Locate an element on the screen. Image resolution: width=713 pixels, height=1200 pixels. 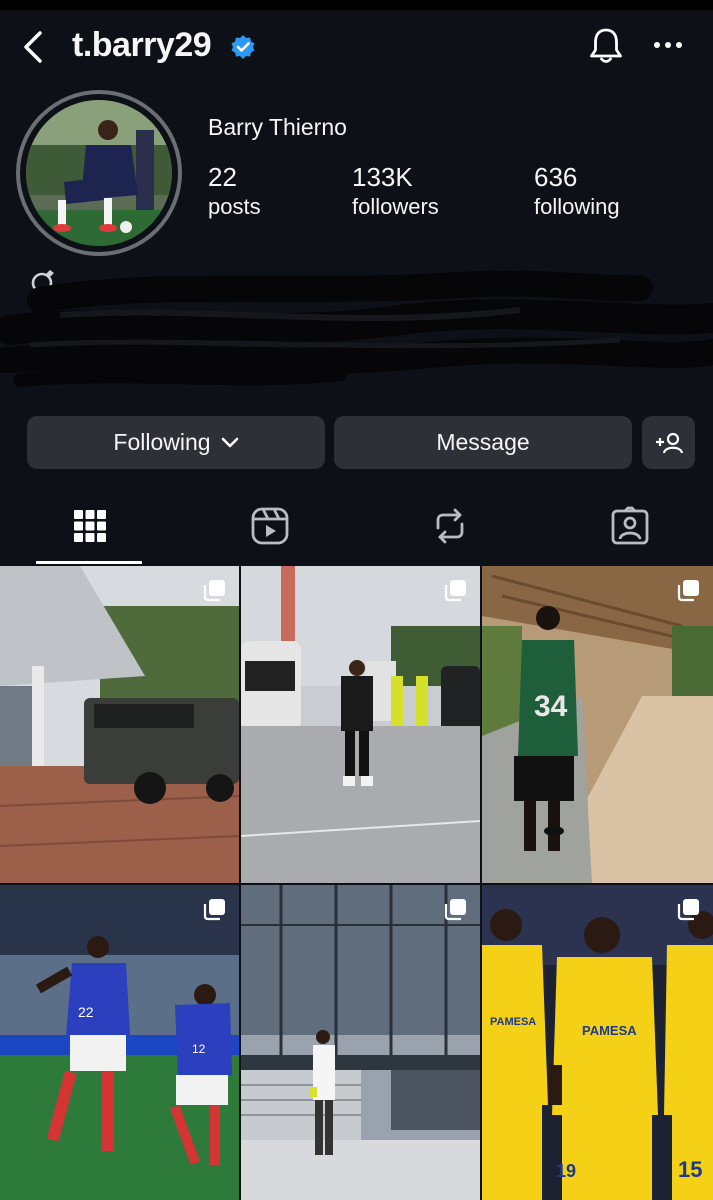
redacted-bio is located at coordinates (356, 328).